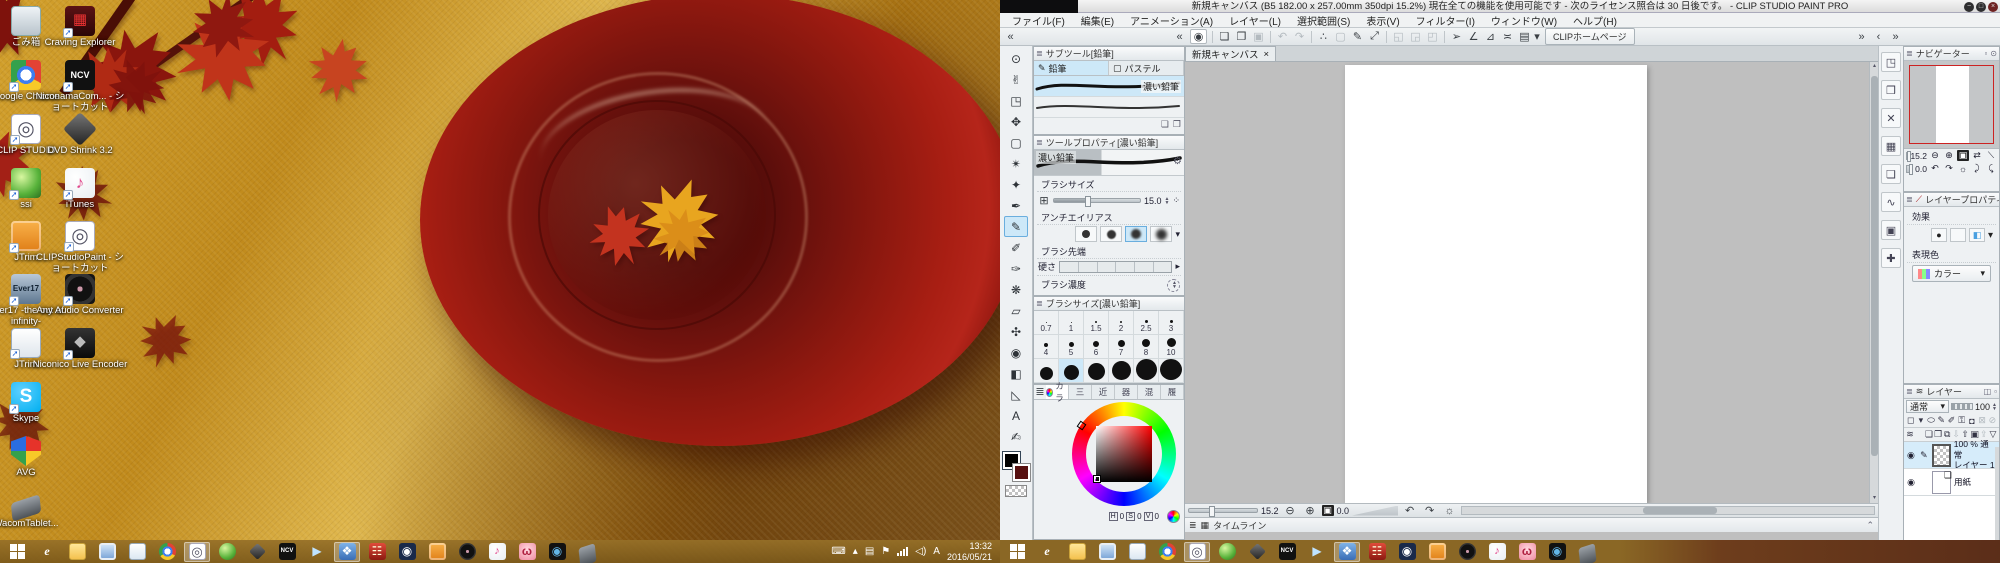 The image size is (2000, 563). Describe the element at coordinates (1111, 234) in the screenshot. I see `antialias-weak` at that location.